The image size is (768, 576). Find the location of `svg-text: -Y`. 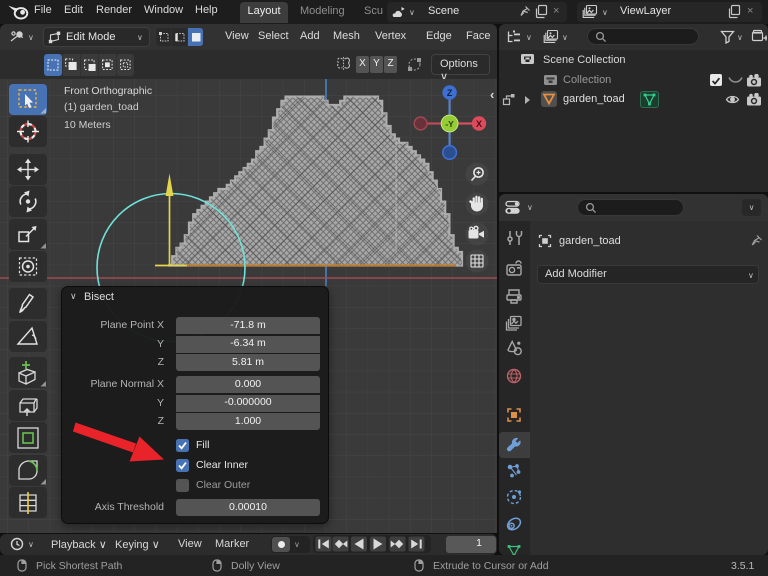

svg-text: -Y is located at coordinates (449, 124).